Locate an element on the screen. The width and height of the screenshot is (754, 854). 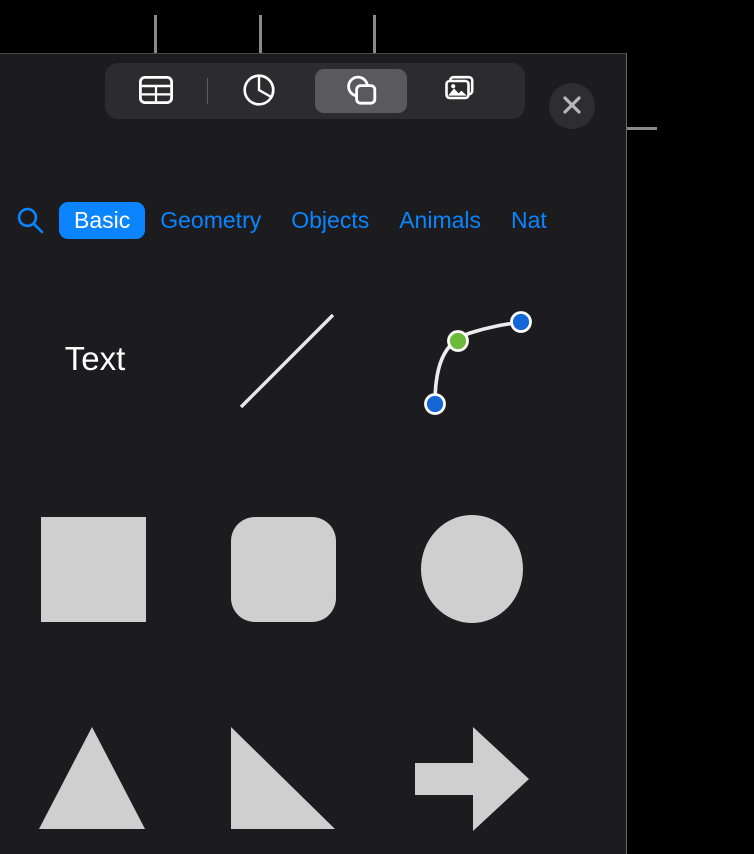
tab-shapes is located at coordinates (361, 91).